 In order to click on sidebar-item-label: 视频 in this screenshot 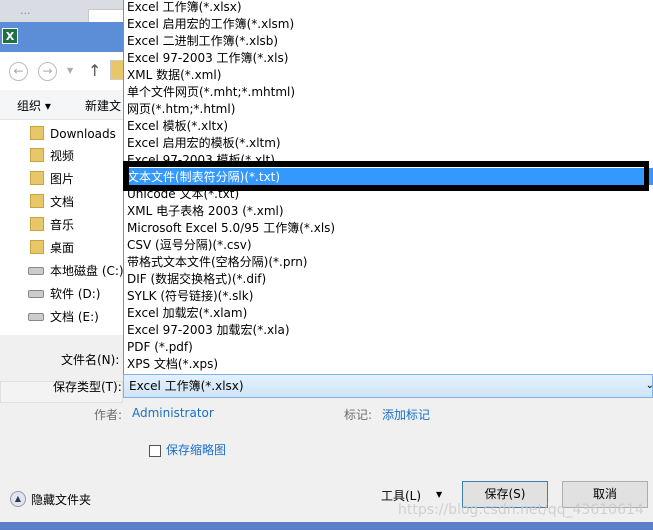, I will do `click(62, 156)`.